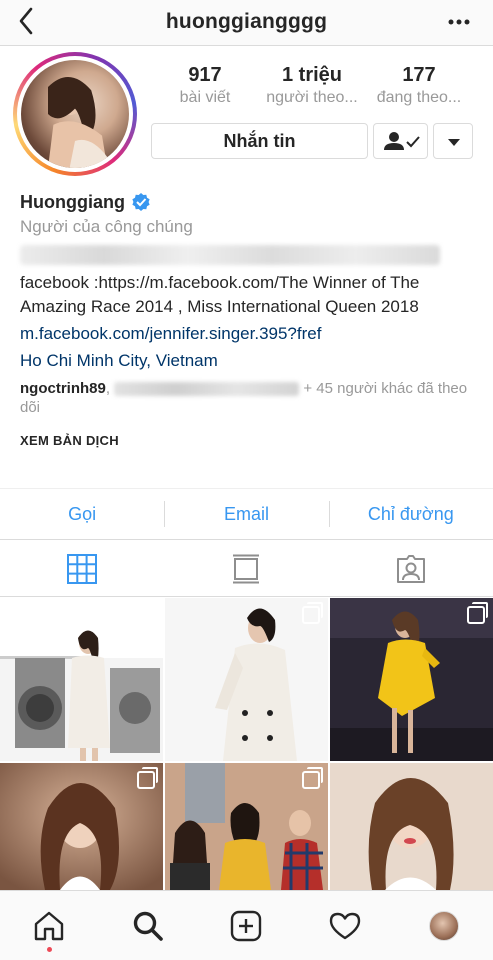  Describe the element at coordinates (419, 75) in the screenshot. I see `stat-following-value: 177` at that location.